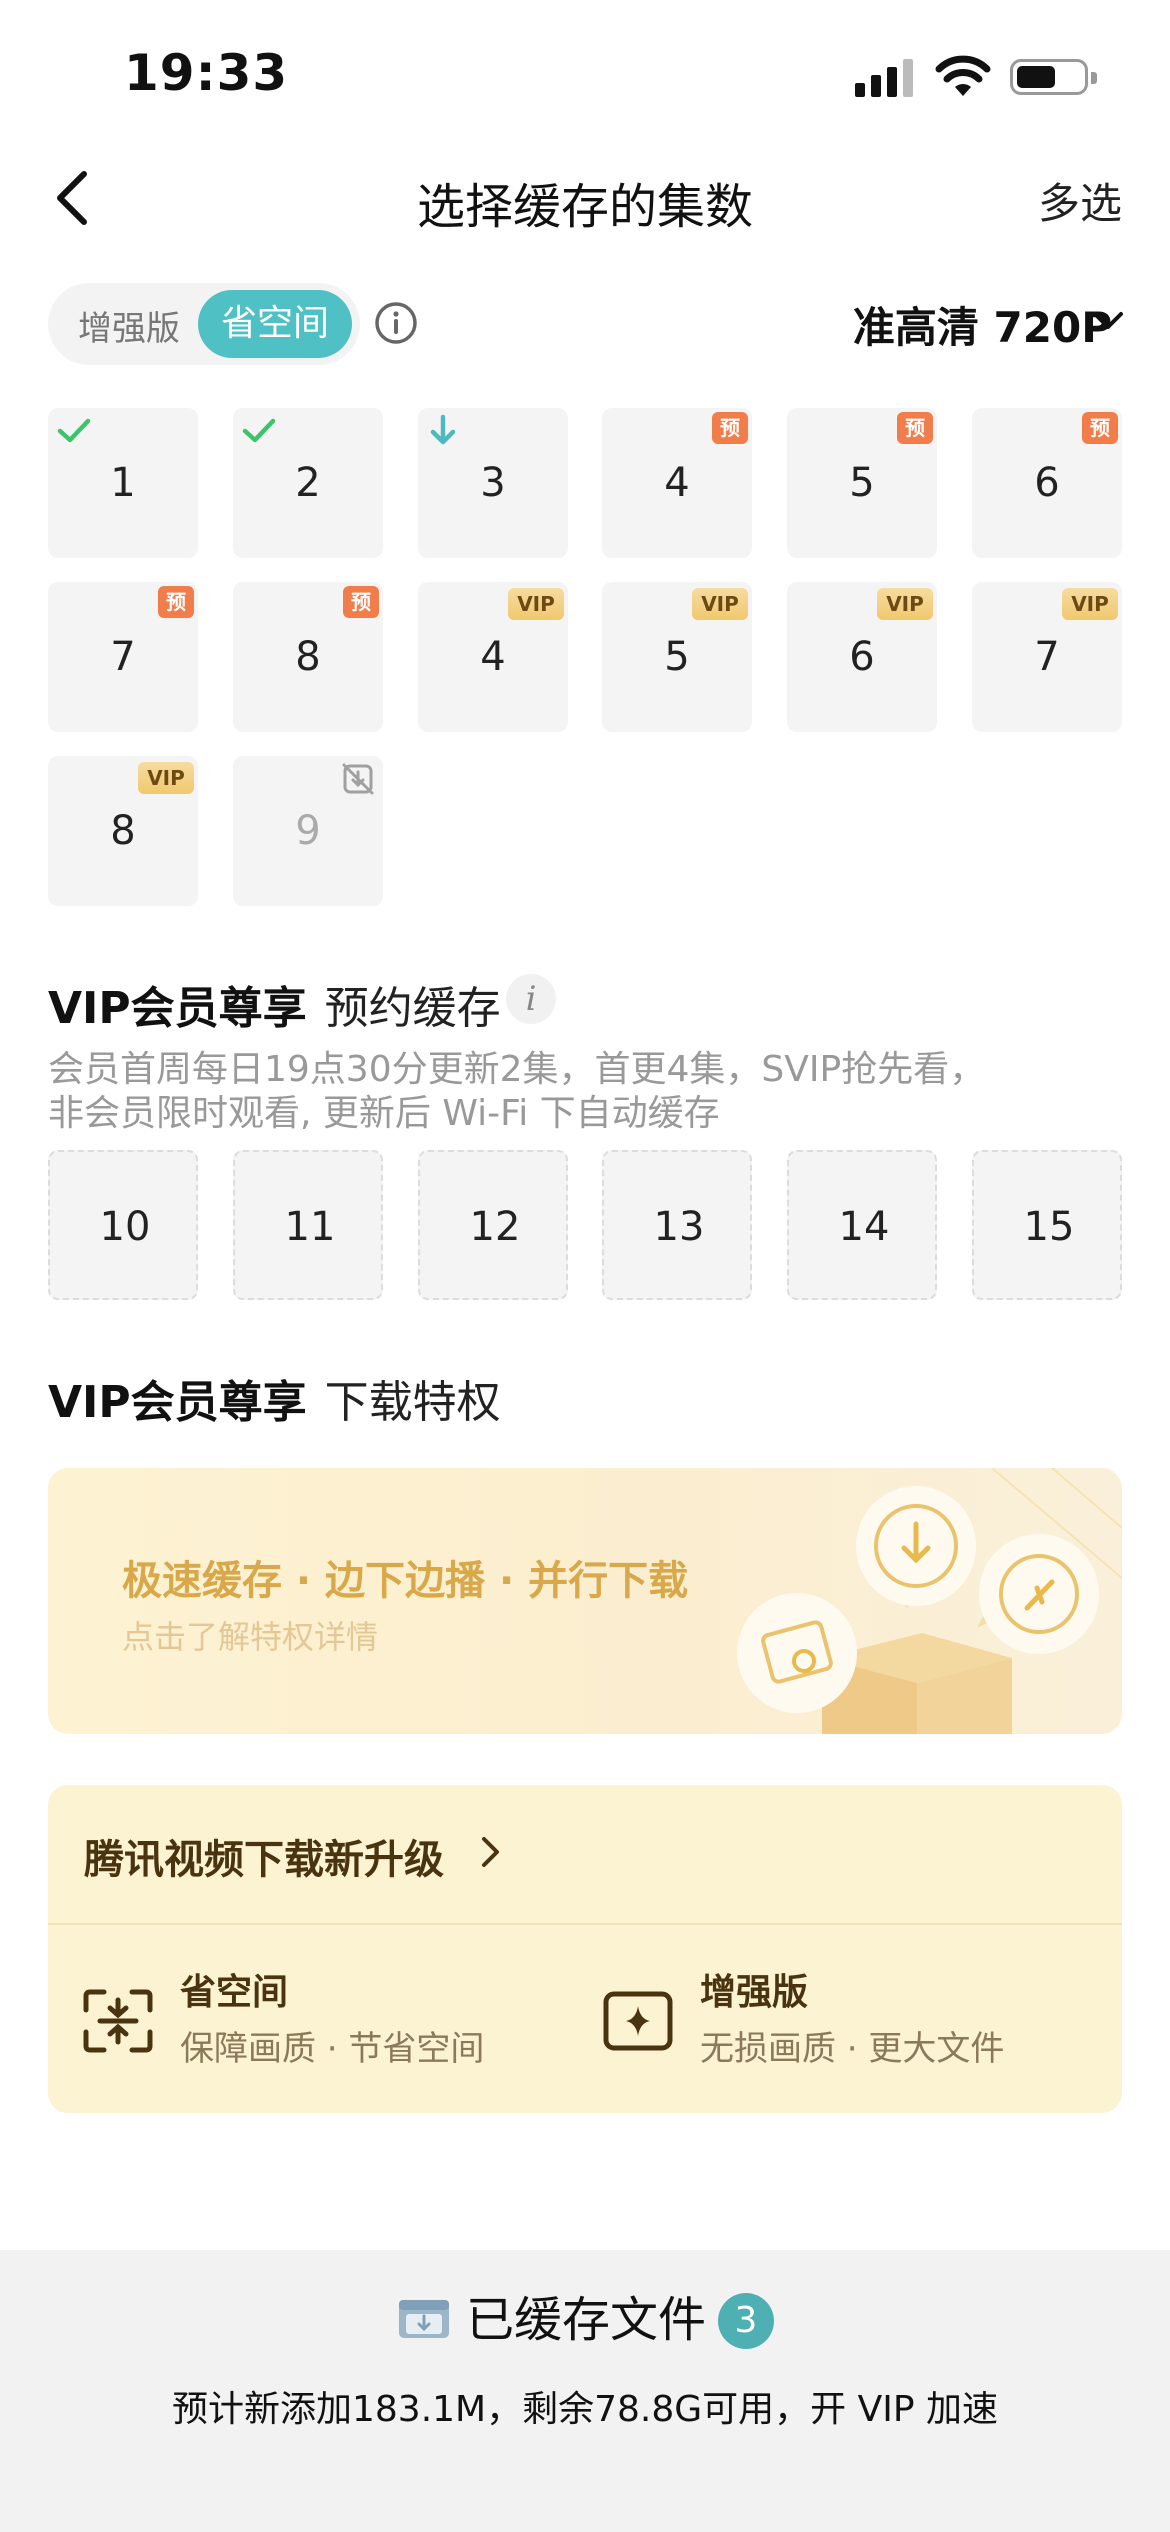  I want to click on episode-number: 2, so click(308, 483).